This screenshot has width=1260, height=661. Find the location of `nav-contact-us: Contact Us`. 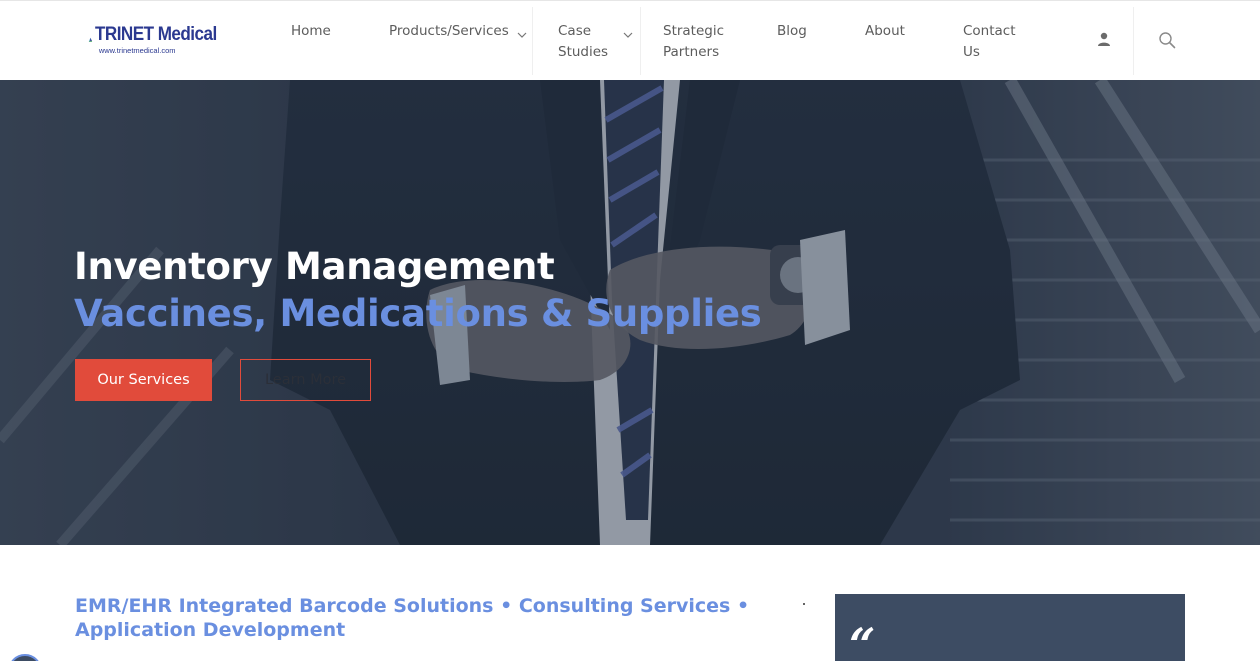

nav-contact-us: Contact Us is located at coordinates (989, 42).